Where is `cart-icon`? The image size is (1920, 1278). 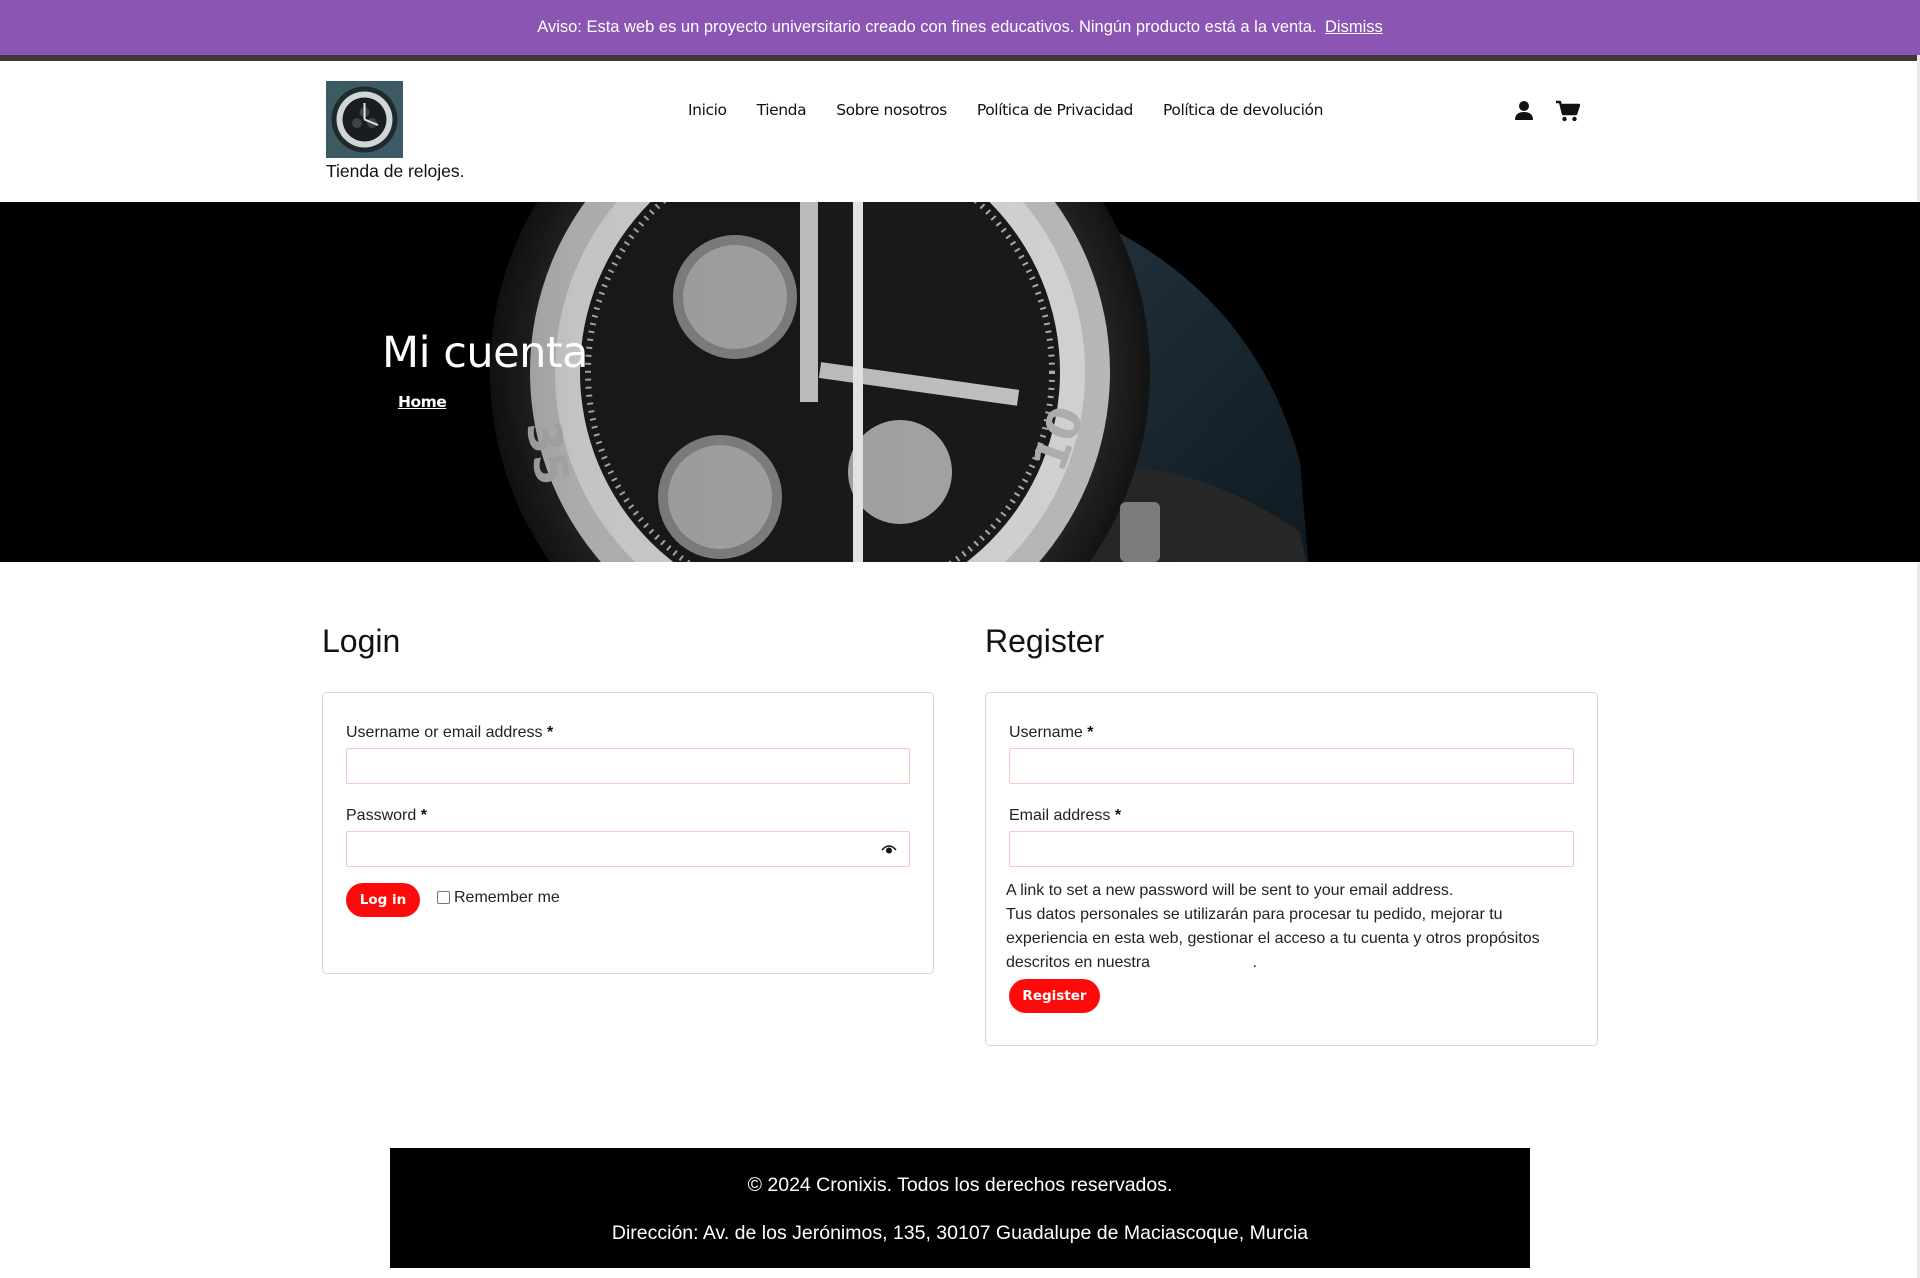
cart-icon is located at coordinates (1567, 111).